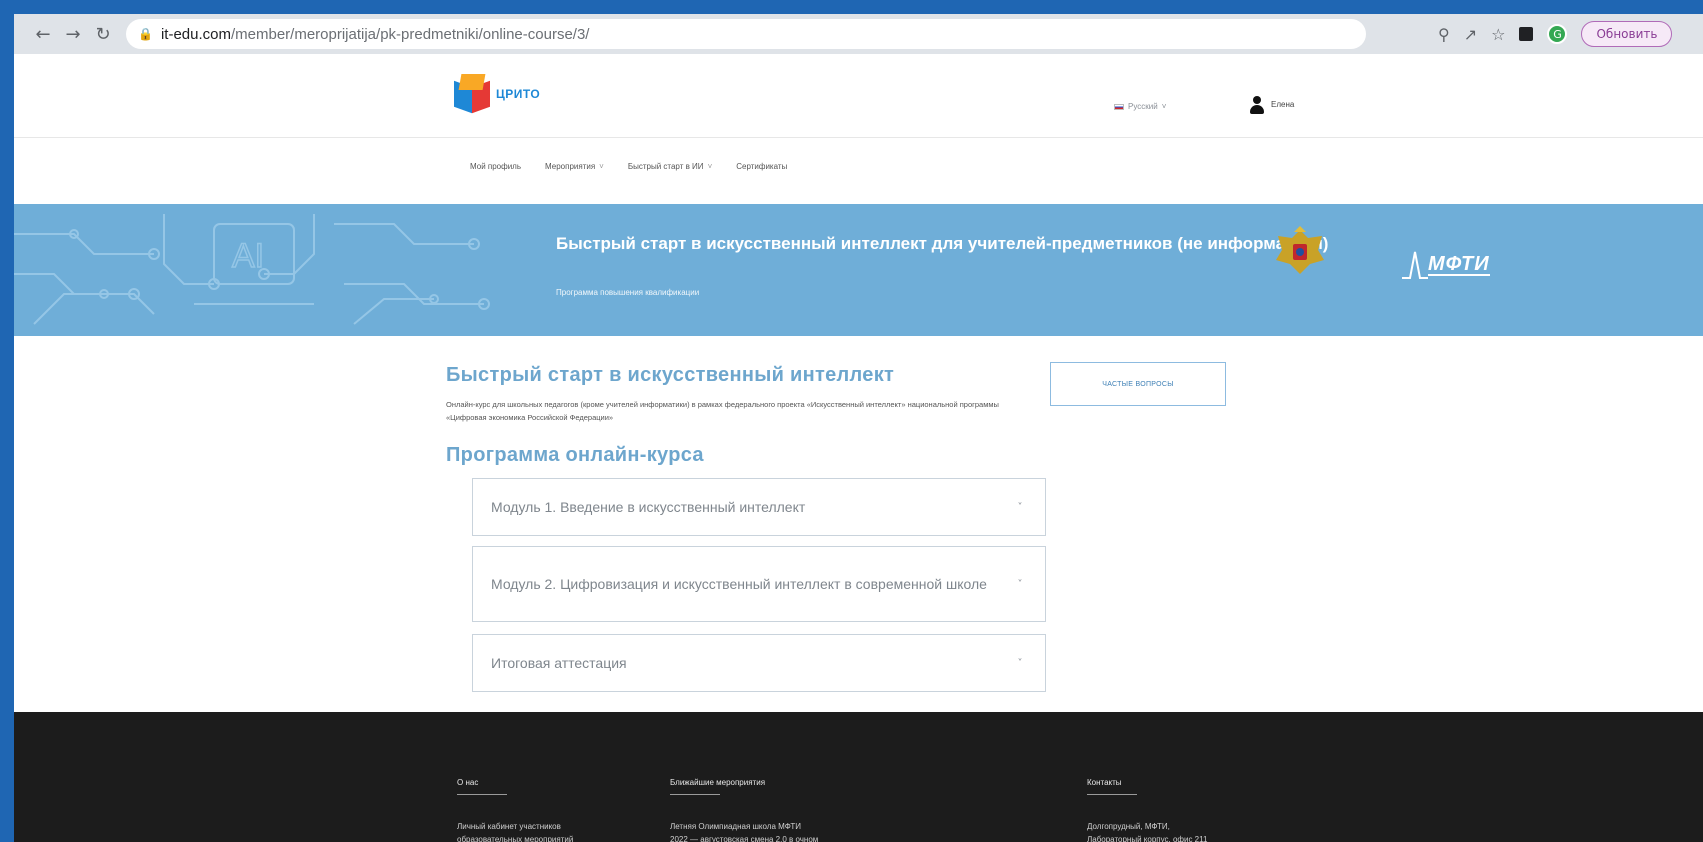  Describe the element at coordinates (472, 94) in the screenshot. I see `logo-cube-icon` at that location.